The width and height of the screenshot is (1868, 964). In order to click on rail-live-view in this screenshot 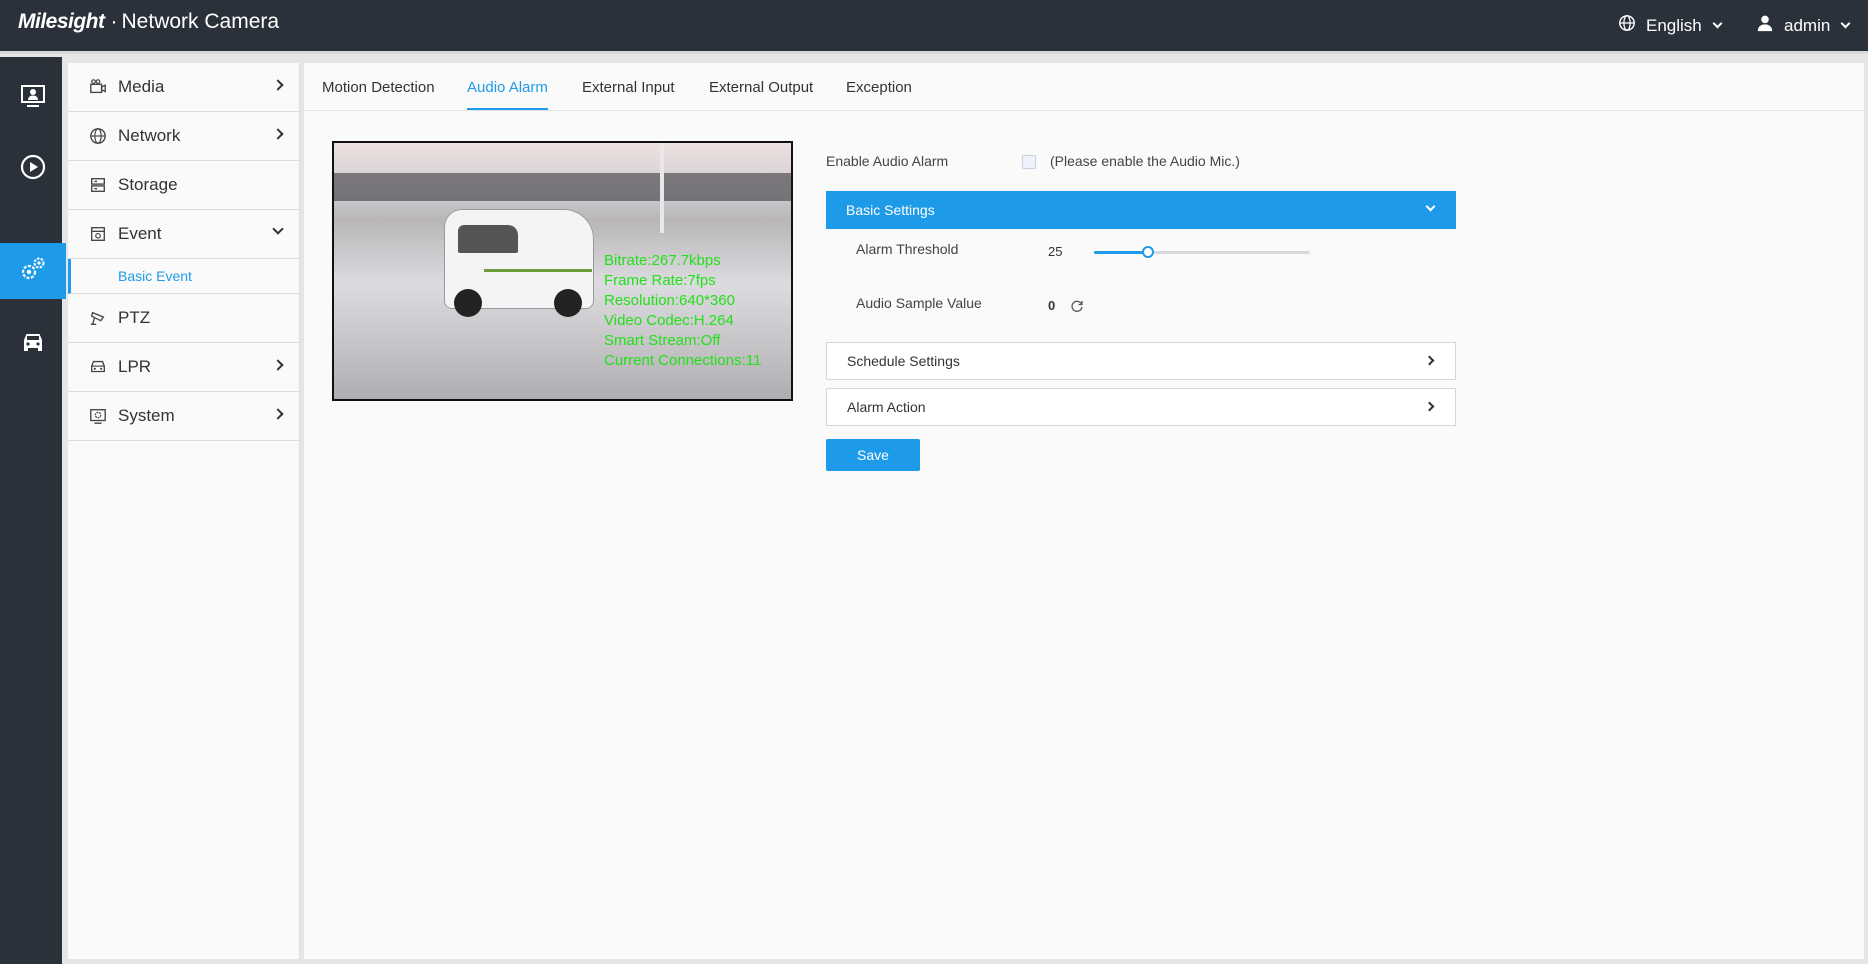, I will do `click(33, 98)`.